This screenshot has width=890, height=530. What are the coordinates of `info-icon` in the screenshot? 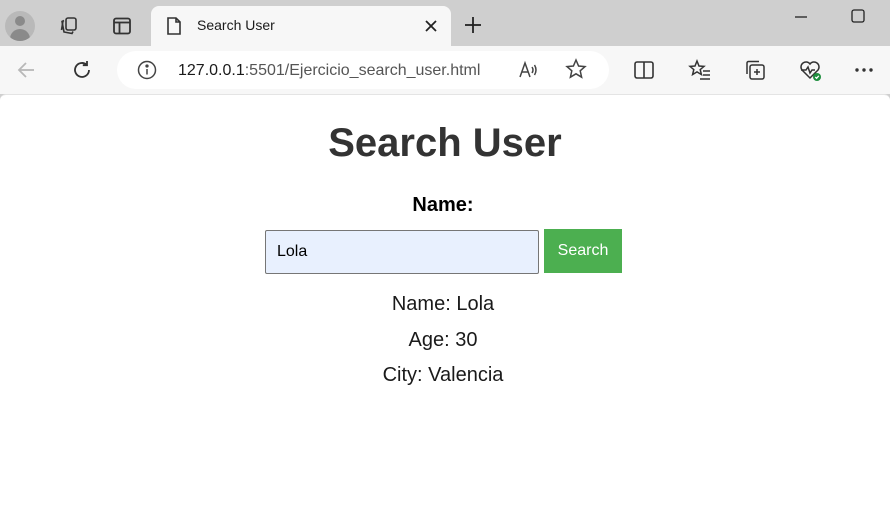 It's located at (147, 72).